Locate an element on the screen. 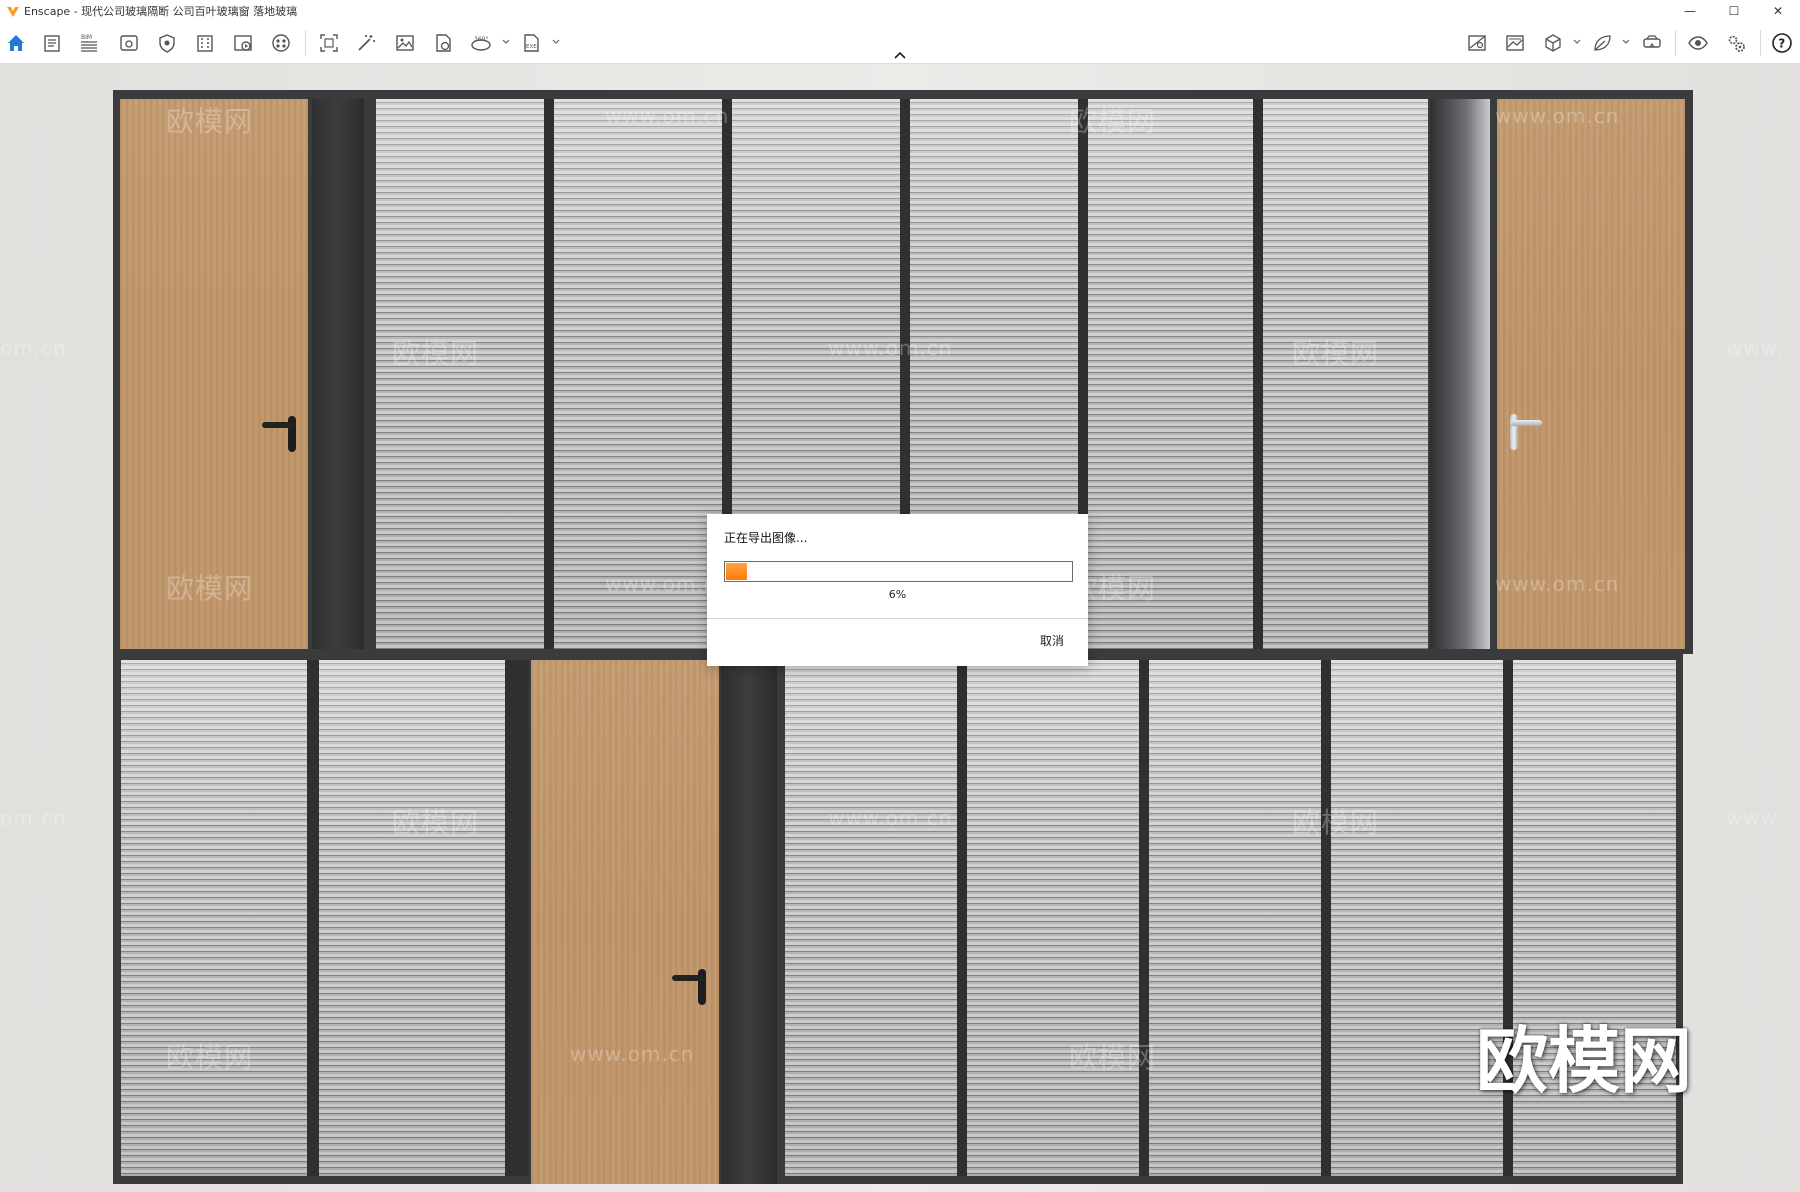 This screenshot has width=1800, height=1192. building-icon is located at coordinates (205, 43).